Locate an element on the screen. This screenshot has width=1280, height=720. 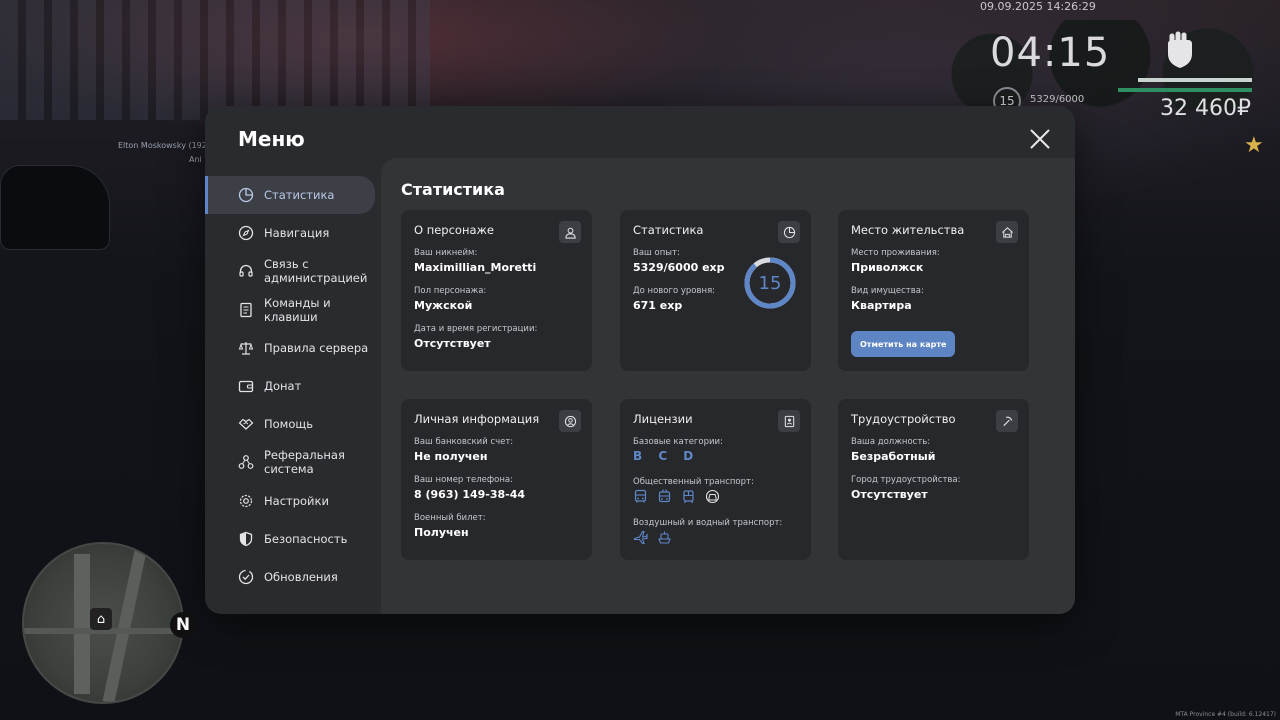
content-title: Статистика is located at coordinates (453, 189).